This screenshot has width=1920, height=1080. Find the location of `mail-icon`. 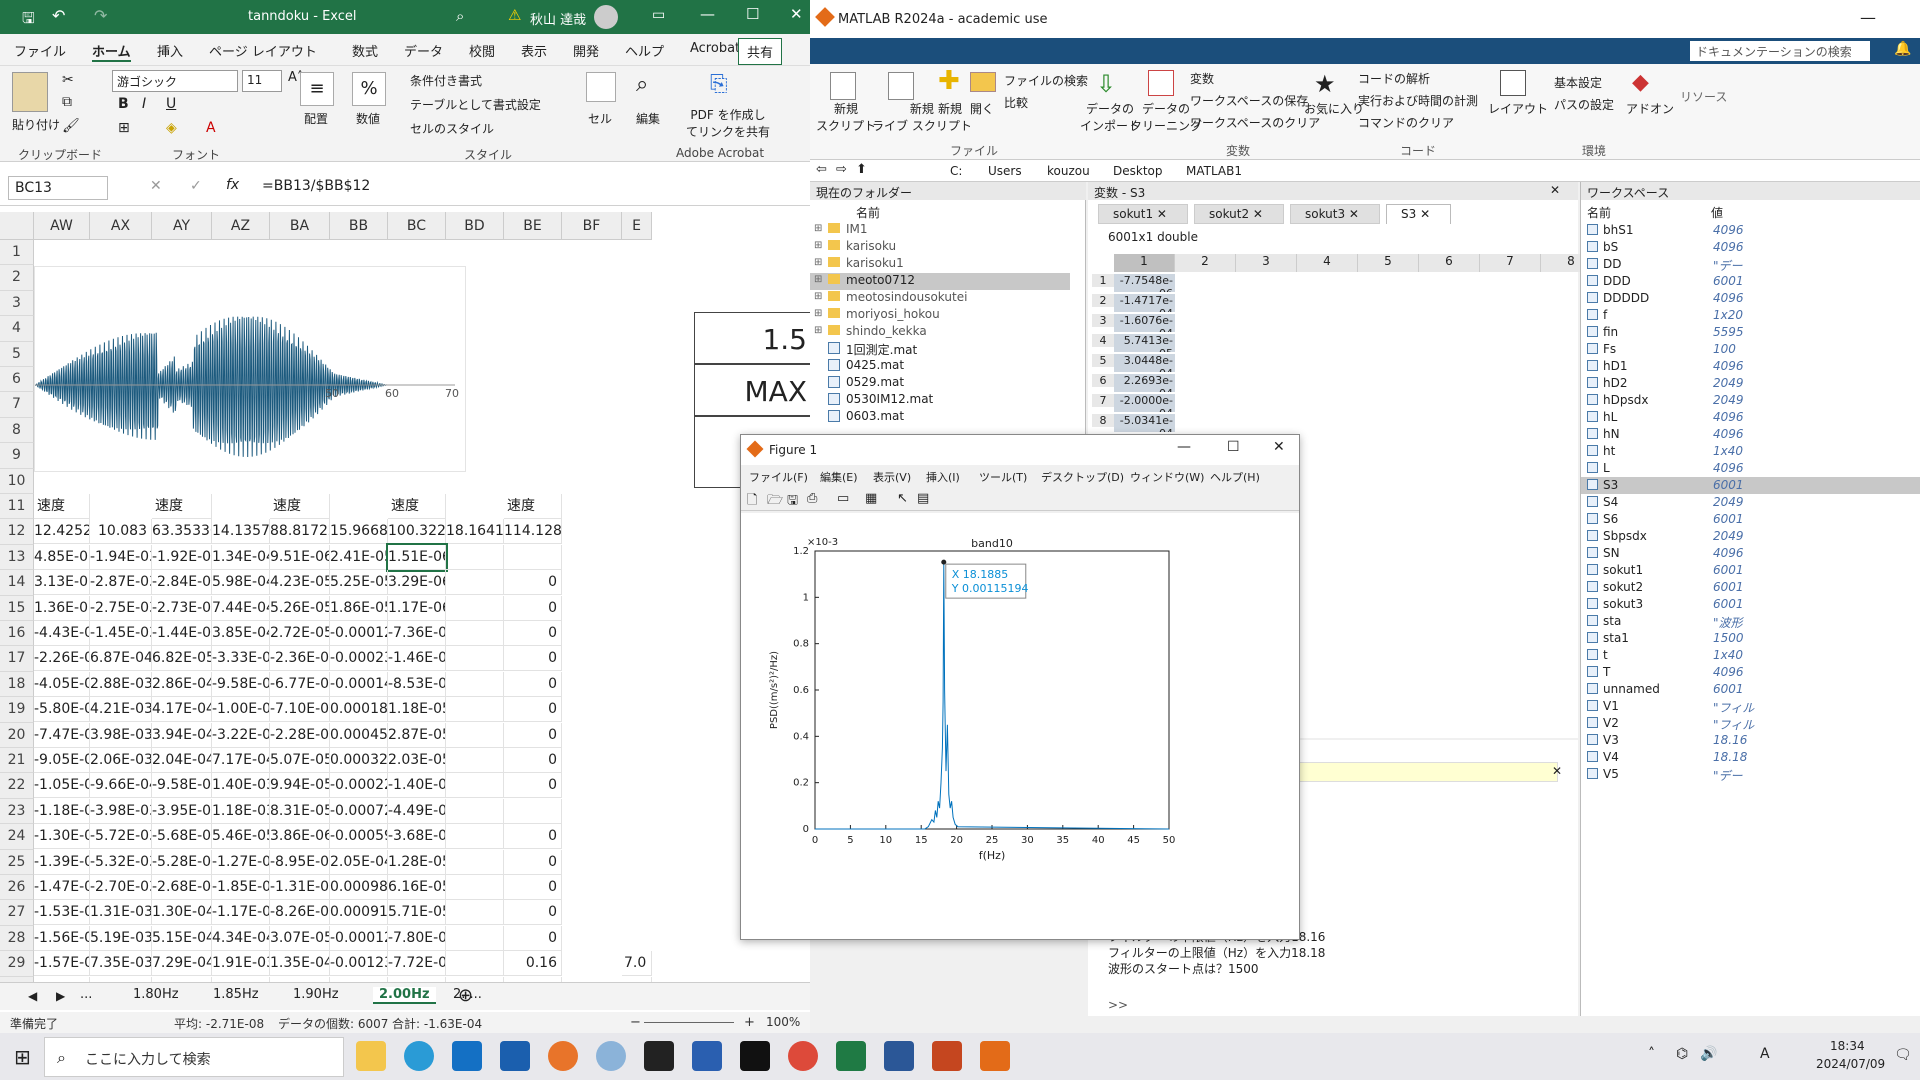

mail-icon is located at coordinates (467, 1056).